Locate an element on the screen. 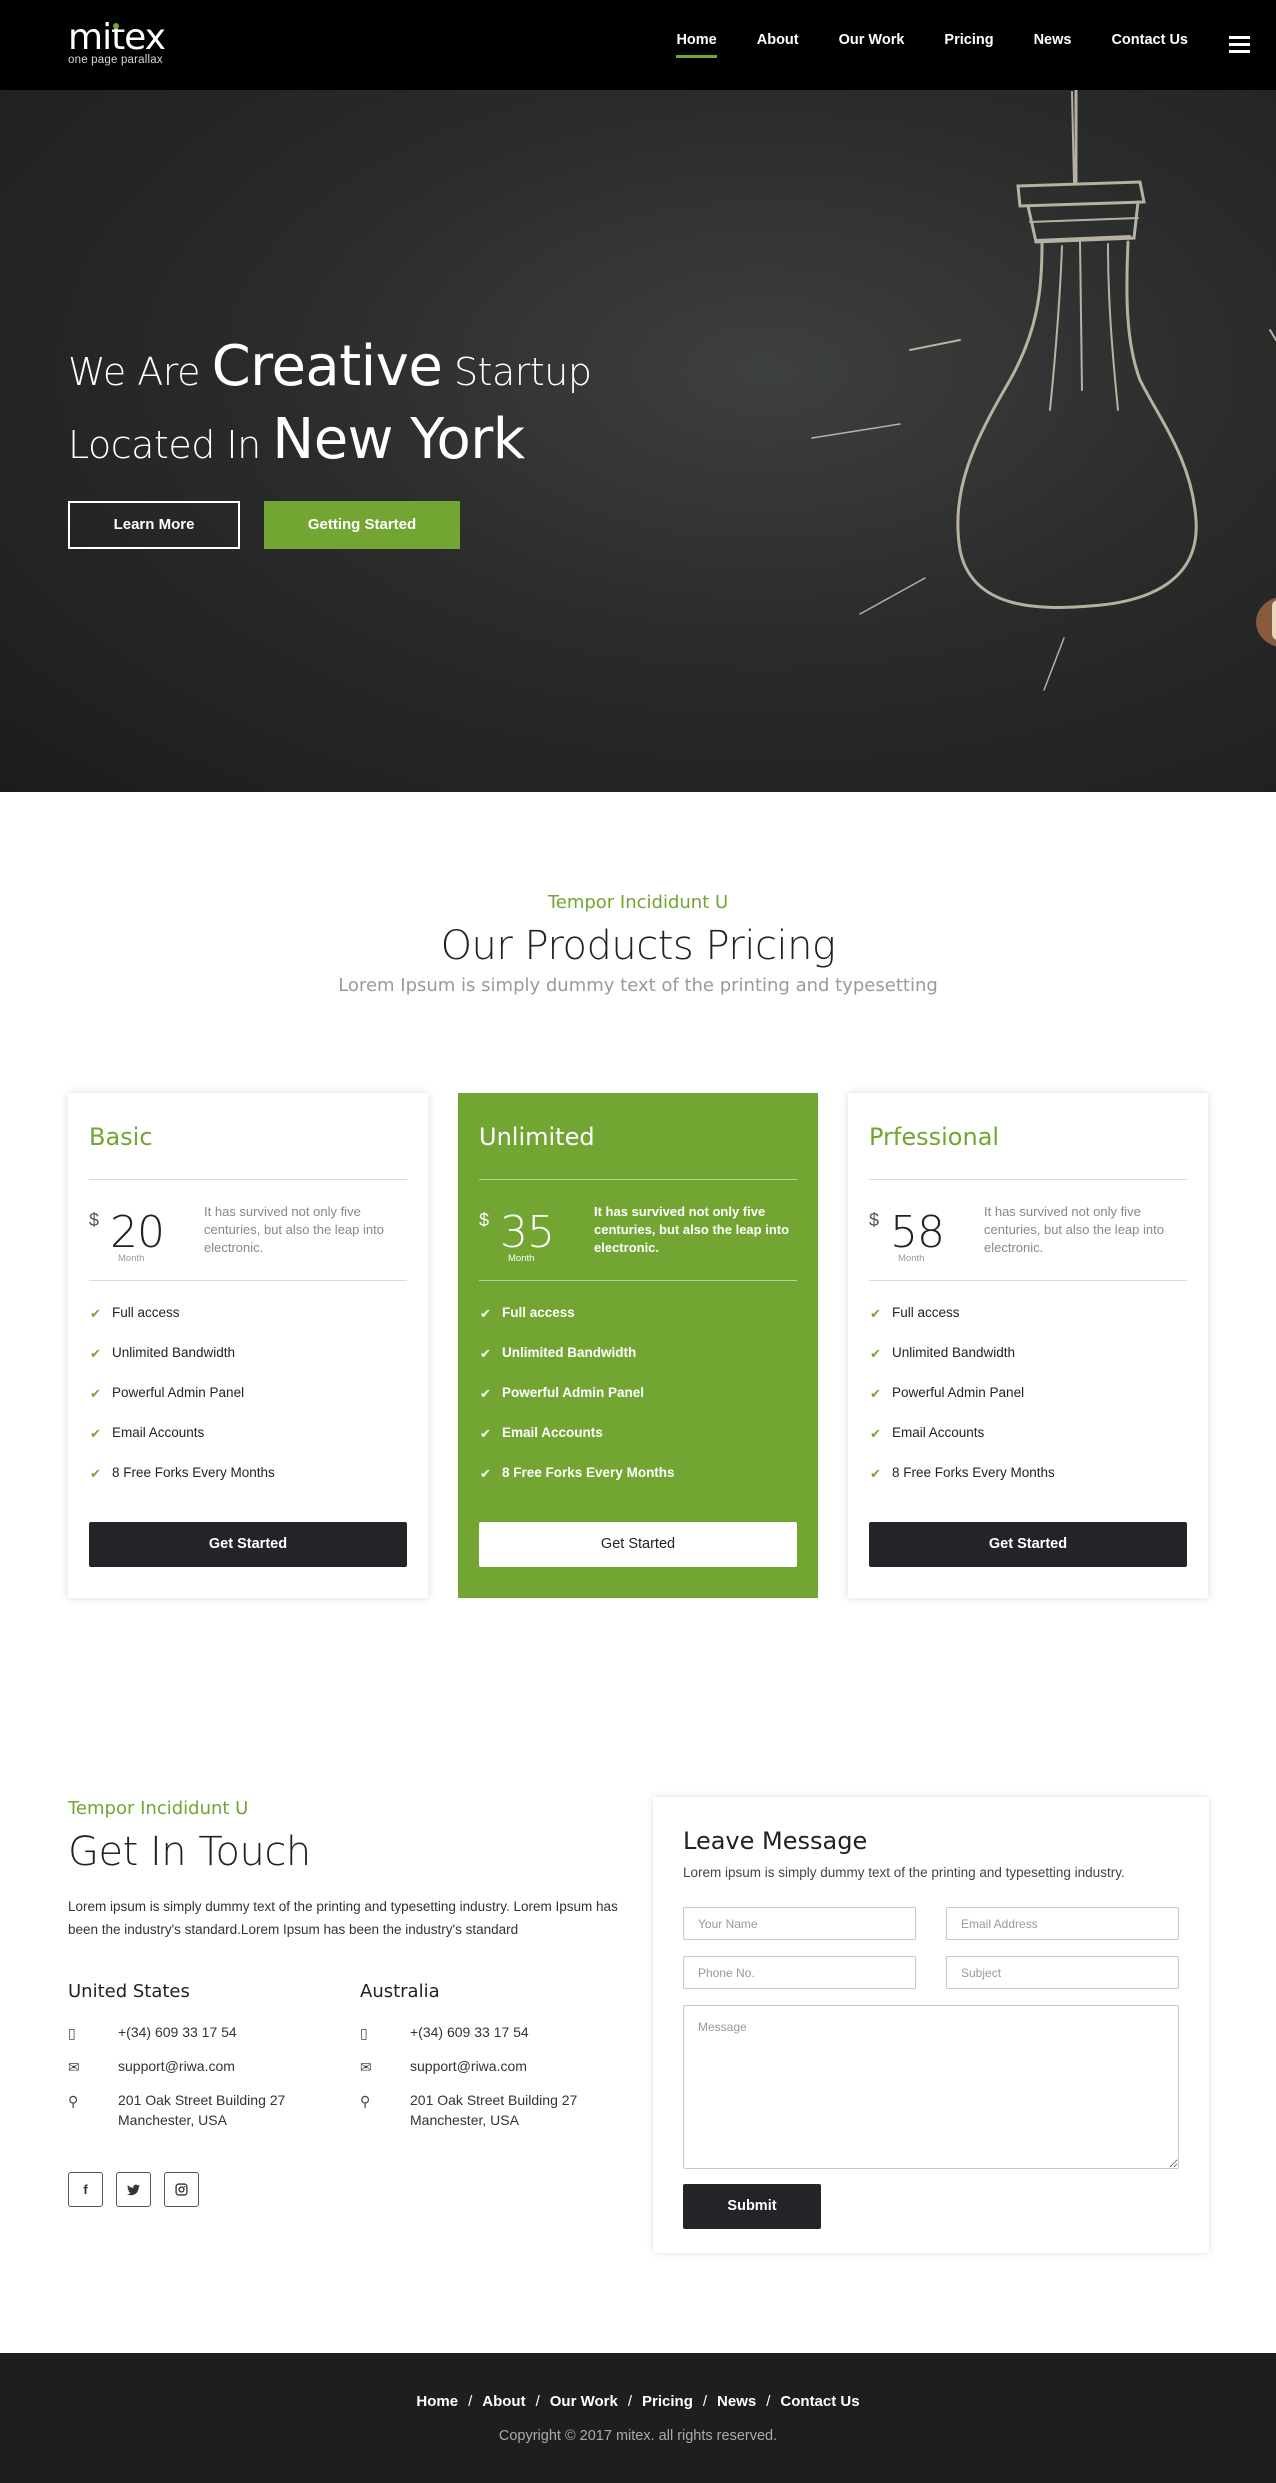 The image size is (1276, 2483). message-textarea is located at coordinates (931, 2087).